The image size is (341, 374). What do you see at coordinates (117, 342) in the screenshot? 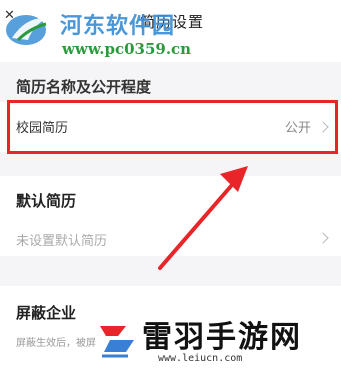
I see `brand-logo-icon` at bounding box center [117, 342].